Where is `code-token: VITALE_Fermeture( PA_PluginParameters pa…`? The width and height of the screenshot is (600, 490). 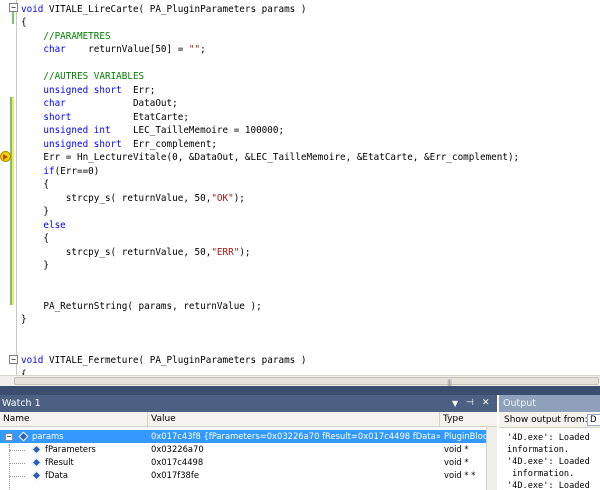 code-token: VITALE_Fermeture( PA_PluginParameters pa… is located at coordinates (175, 361).